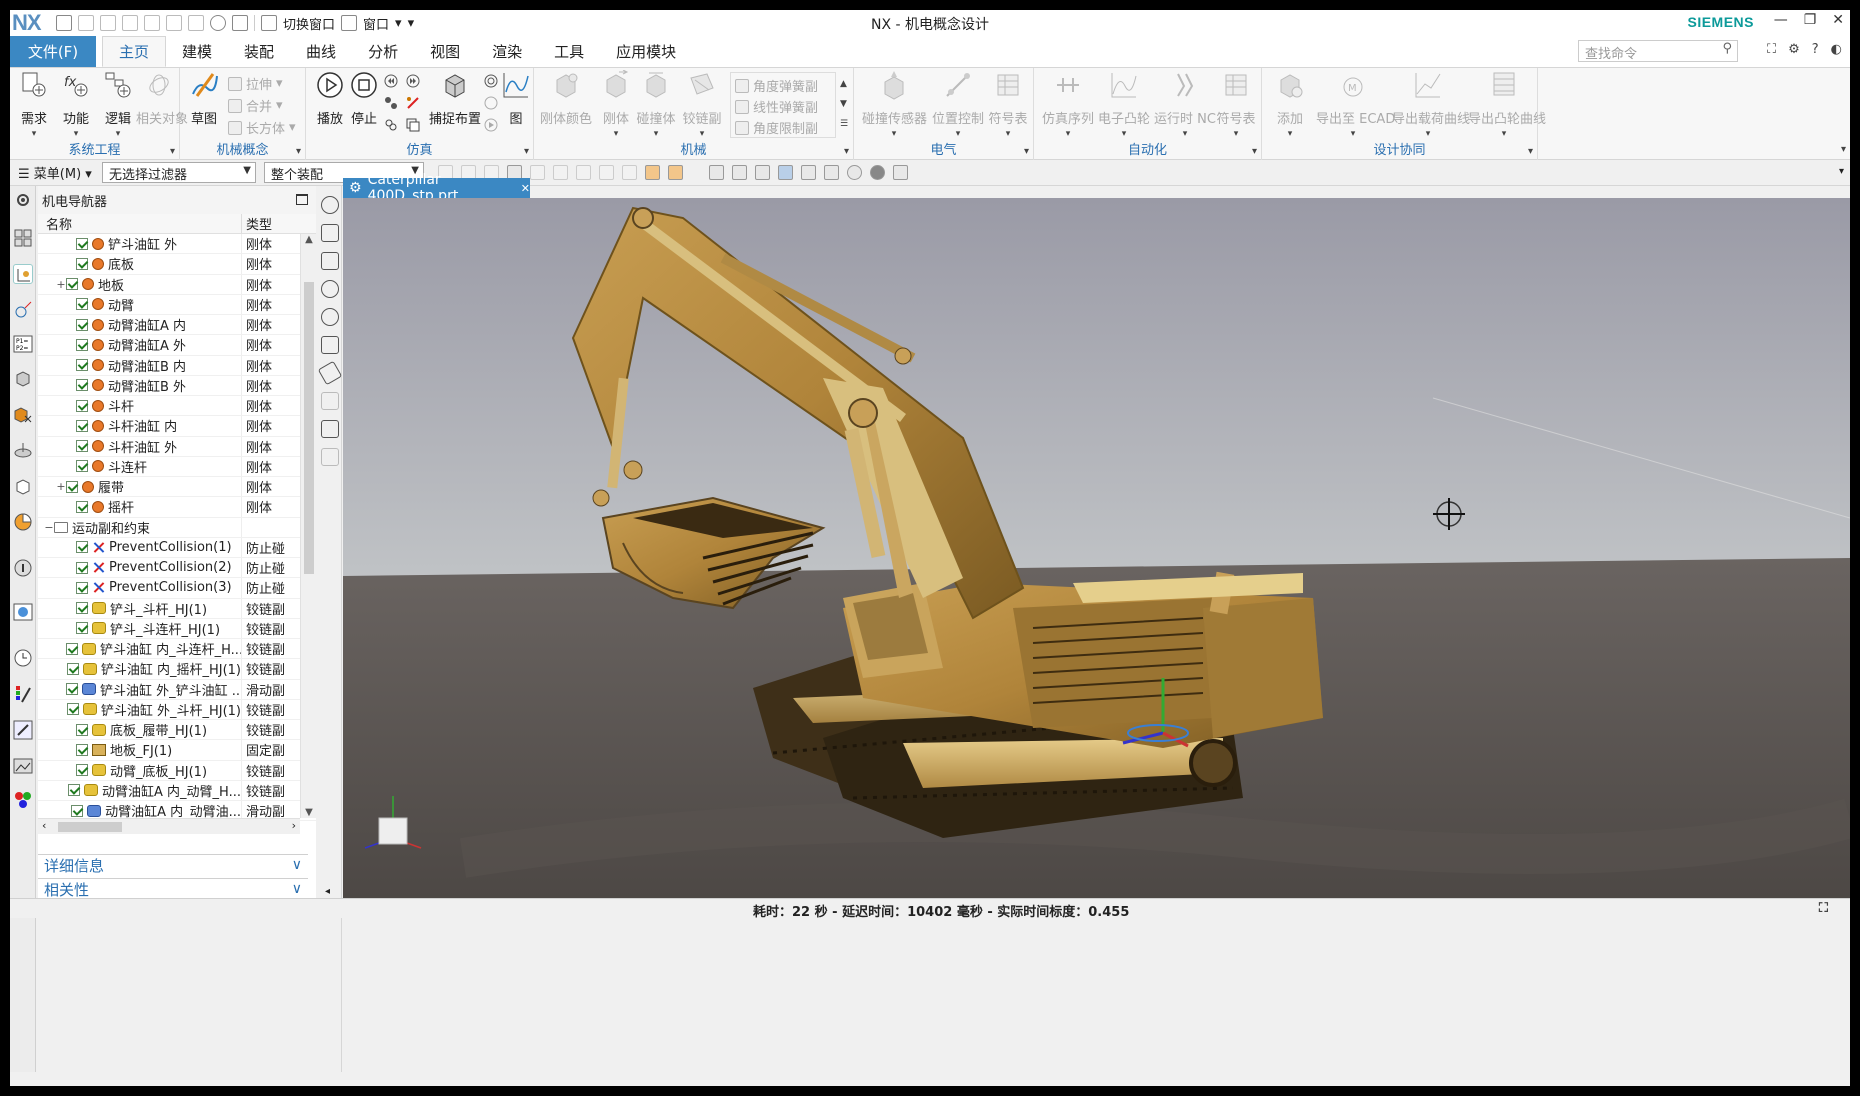 This screenshot has height=1096, width=1860. Describe the element at coordinates (1810, 20) in the screenshot. I see `restore-icon: ❐` at that location.